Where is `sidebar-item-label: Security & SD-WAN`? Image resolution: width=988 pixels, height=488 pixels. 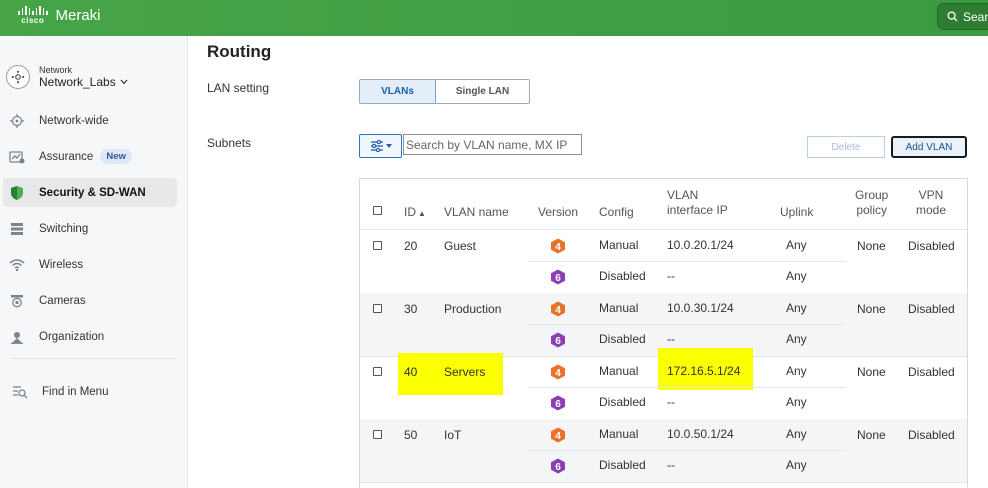
sidebar-item-label: Security & SD-WAN is located at coordinates (92, 192).